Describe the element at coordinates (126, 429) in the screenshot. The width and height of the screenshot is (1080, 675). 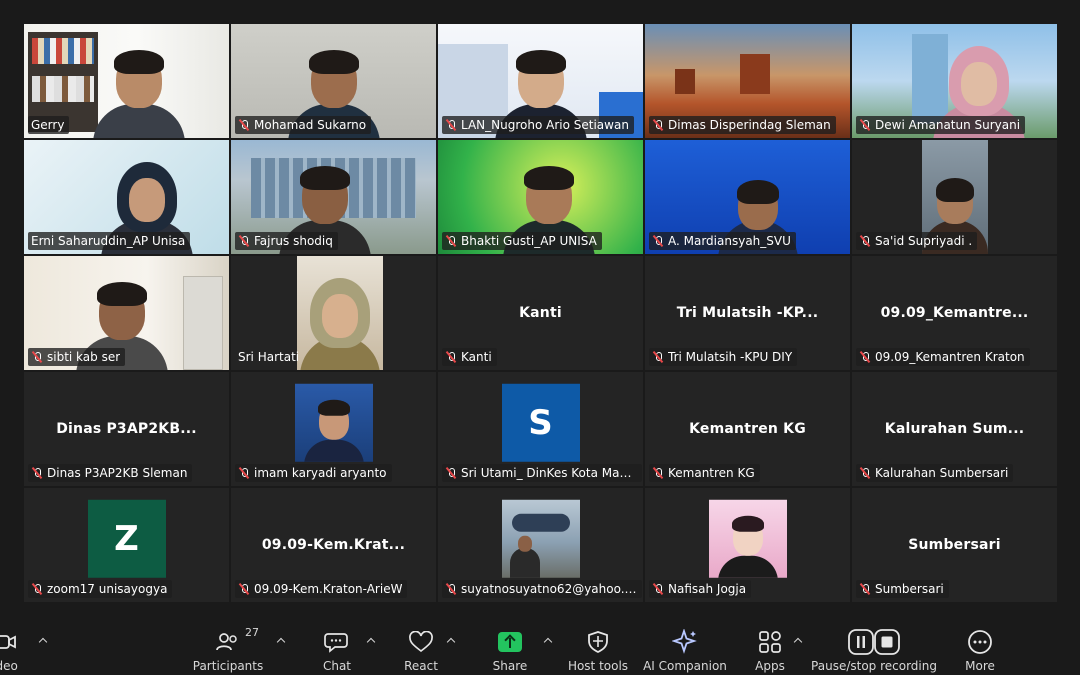
I see `participant-tile: Dinas P3AP2KB... Dinas P3AP2KB Sleman` at that location.